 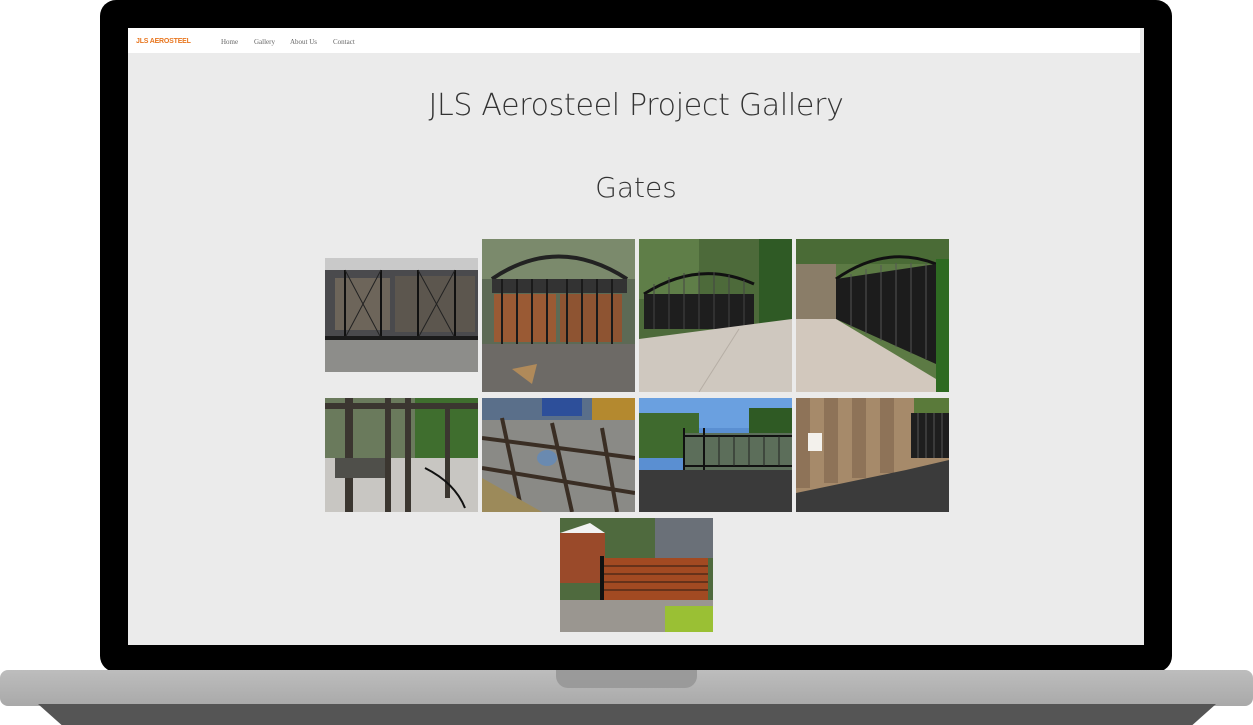 I want to click on section-title-gates: Gates, so click(x=636, y=187).